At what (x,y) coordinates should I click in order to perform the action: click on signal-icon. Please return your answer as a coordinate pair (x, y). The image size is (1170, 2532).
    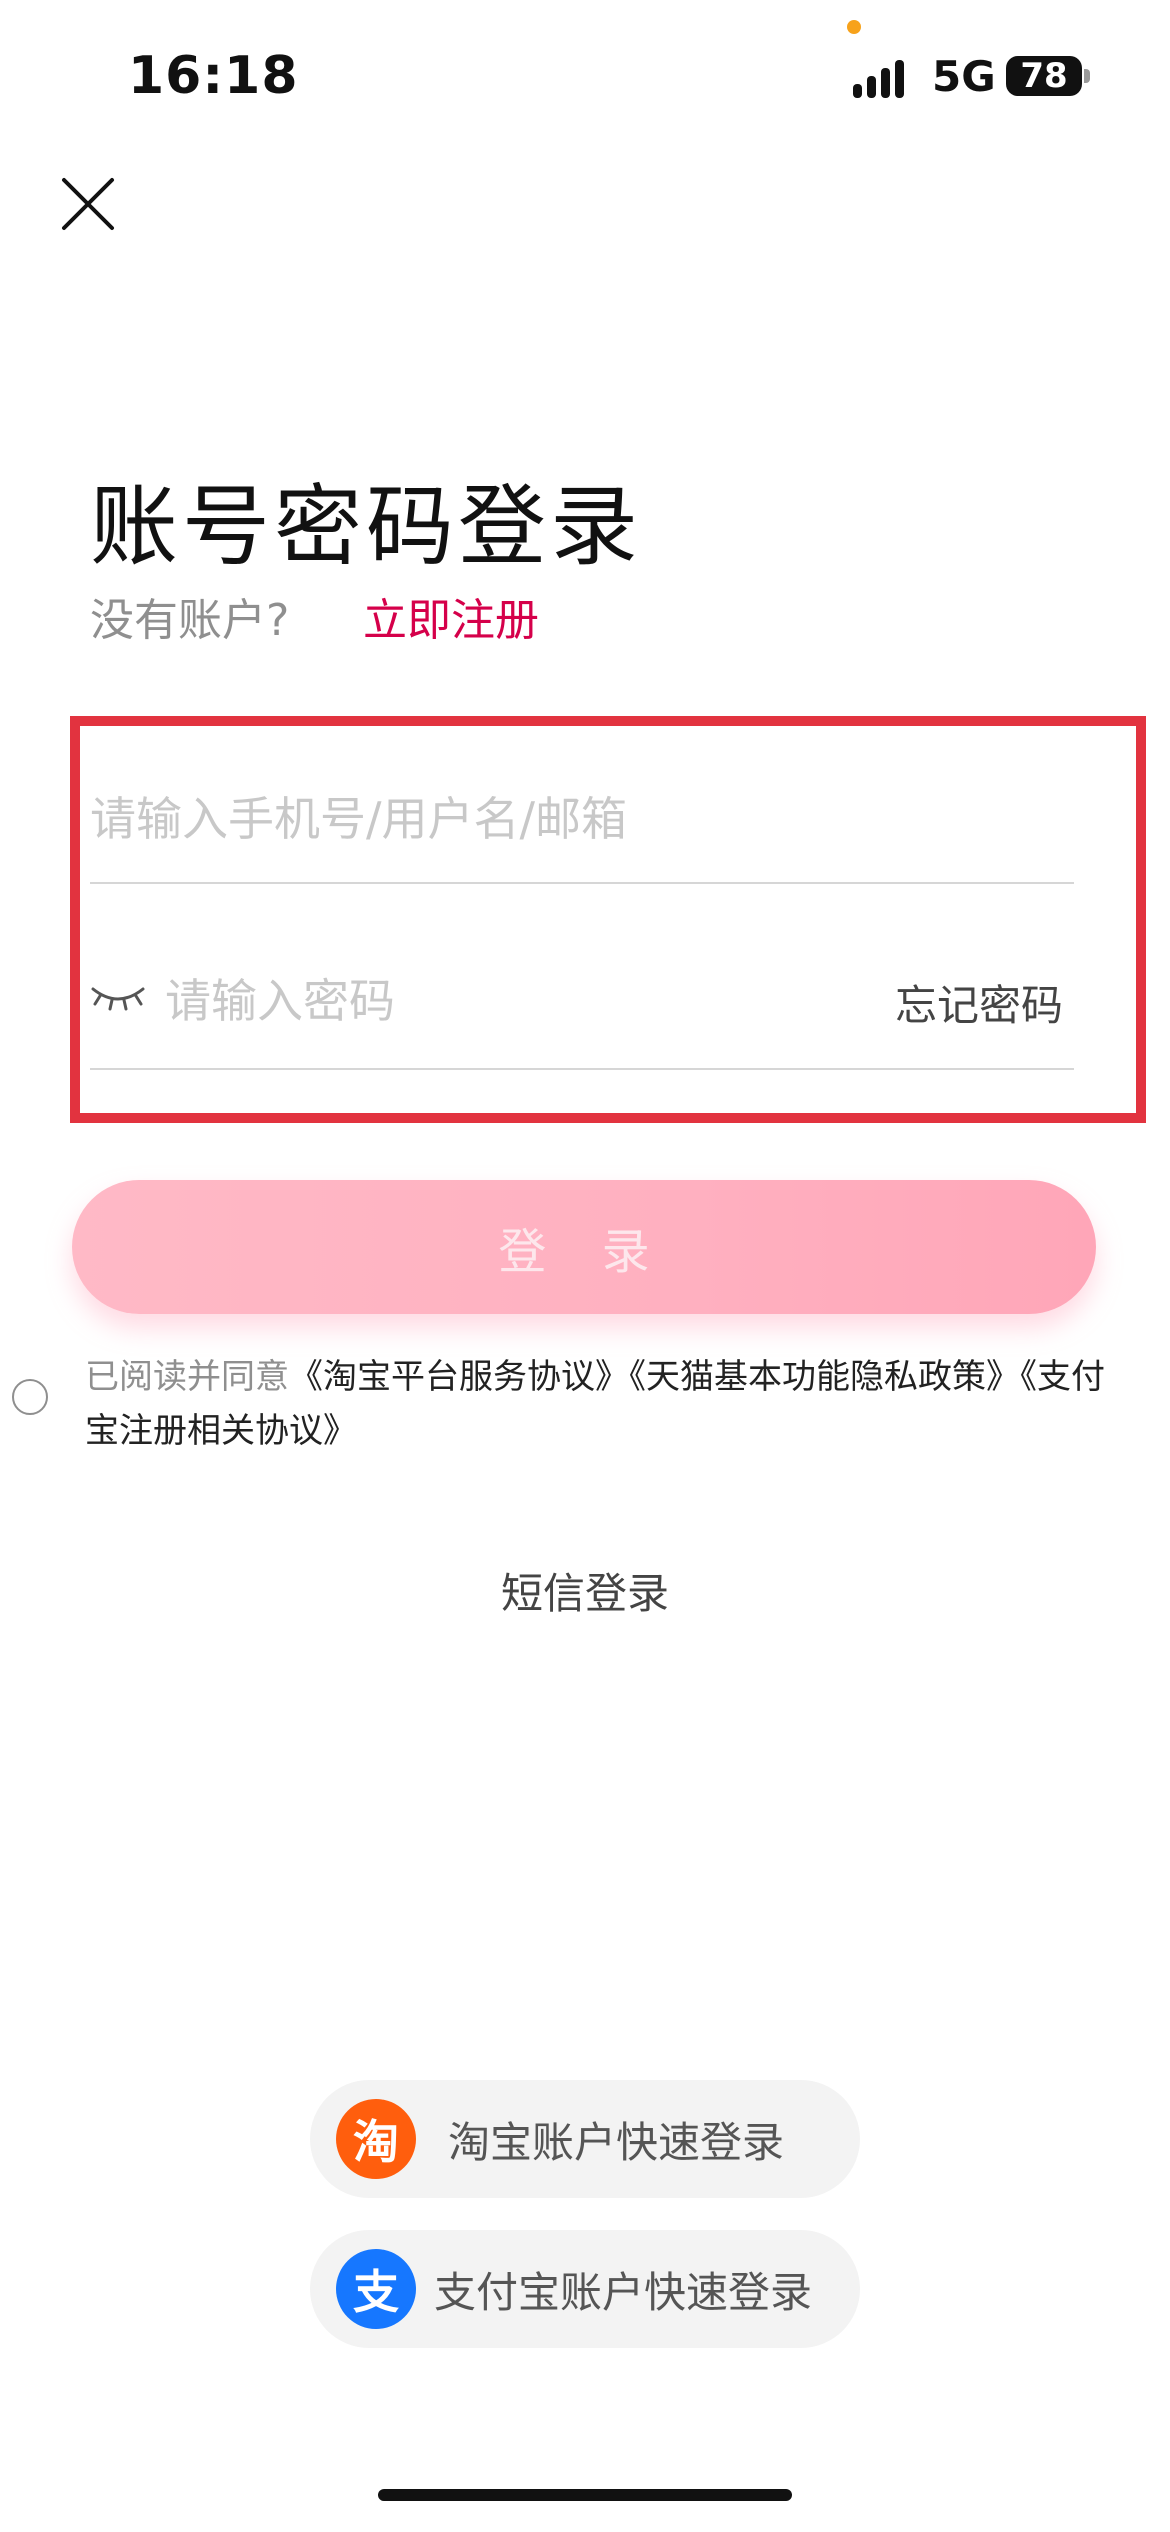
    Looking at the image, I should click on (883, 79).